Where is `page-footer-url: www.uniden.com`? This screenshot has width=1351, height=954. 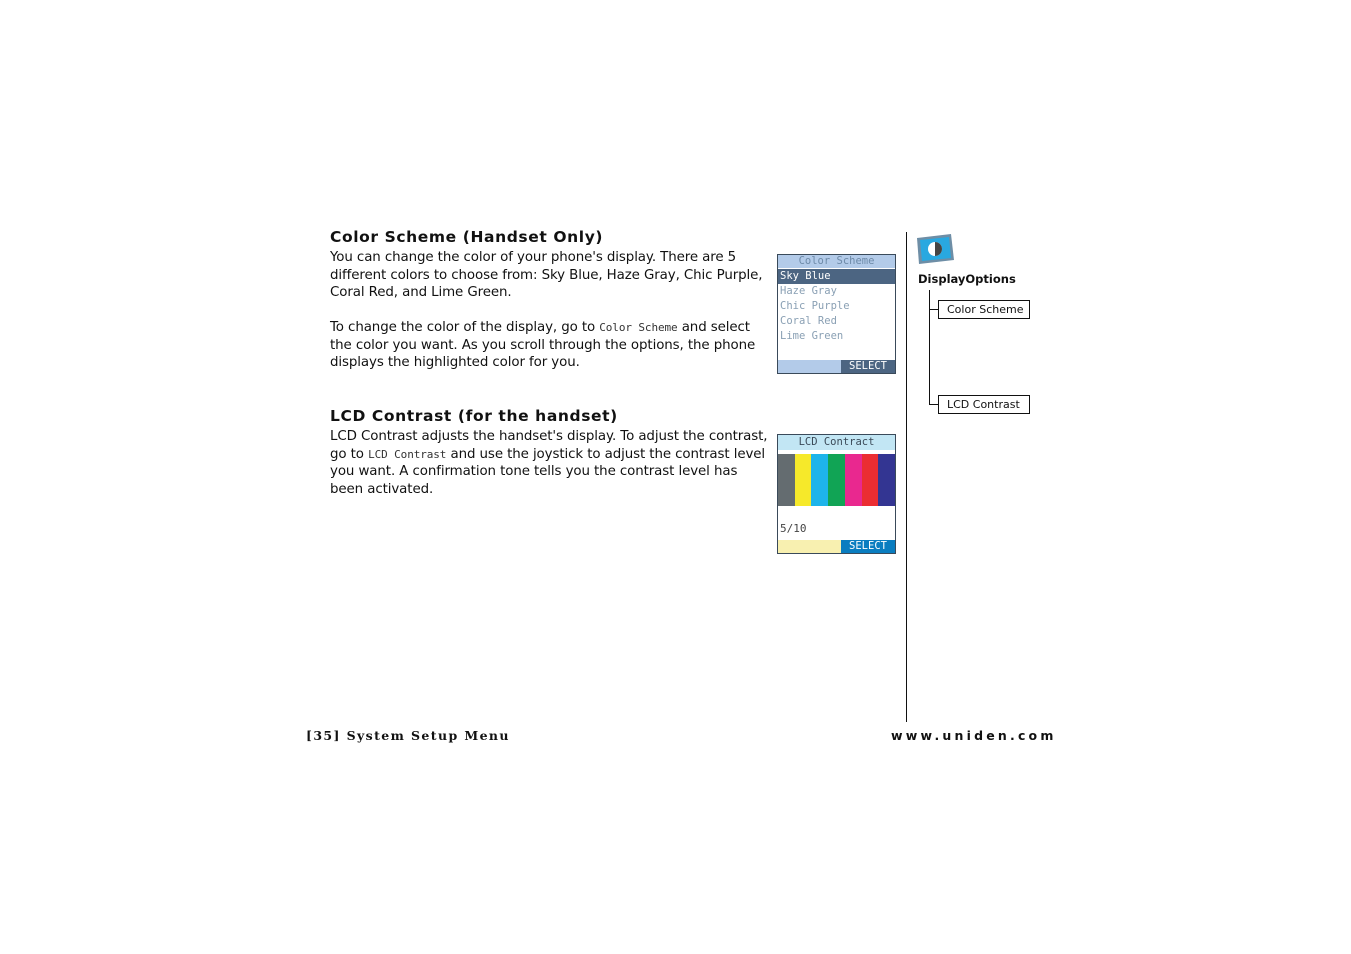
page-footer-url: www.uniden.com is located at coordinates (974, 735).